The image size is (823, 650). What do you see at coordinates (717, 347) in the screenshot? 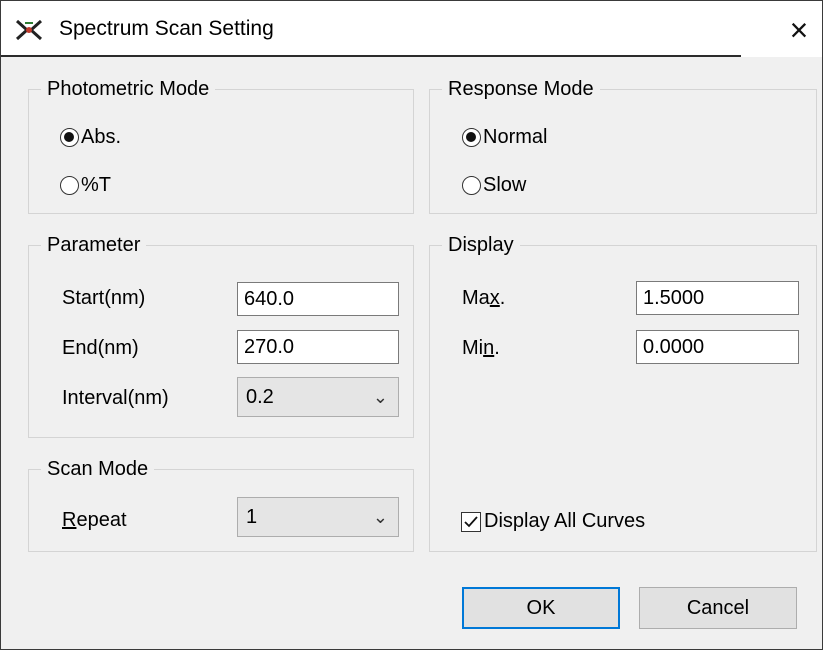
I see `min-input: 0.0000` at bounding box center [717, 347].